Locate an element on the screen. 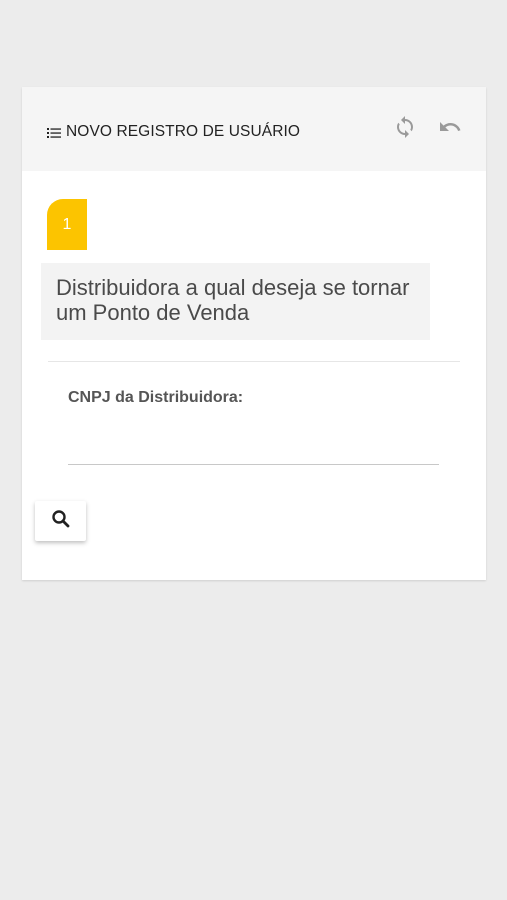 The image size is (507, 900). page-title: NOVO REGISTRO DE USUÁRIO is located at coordinates (183, 131).